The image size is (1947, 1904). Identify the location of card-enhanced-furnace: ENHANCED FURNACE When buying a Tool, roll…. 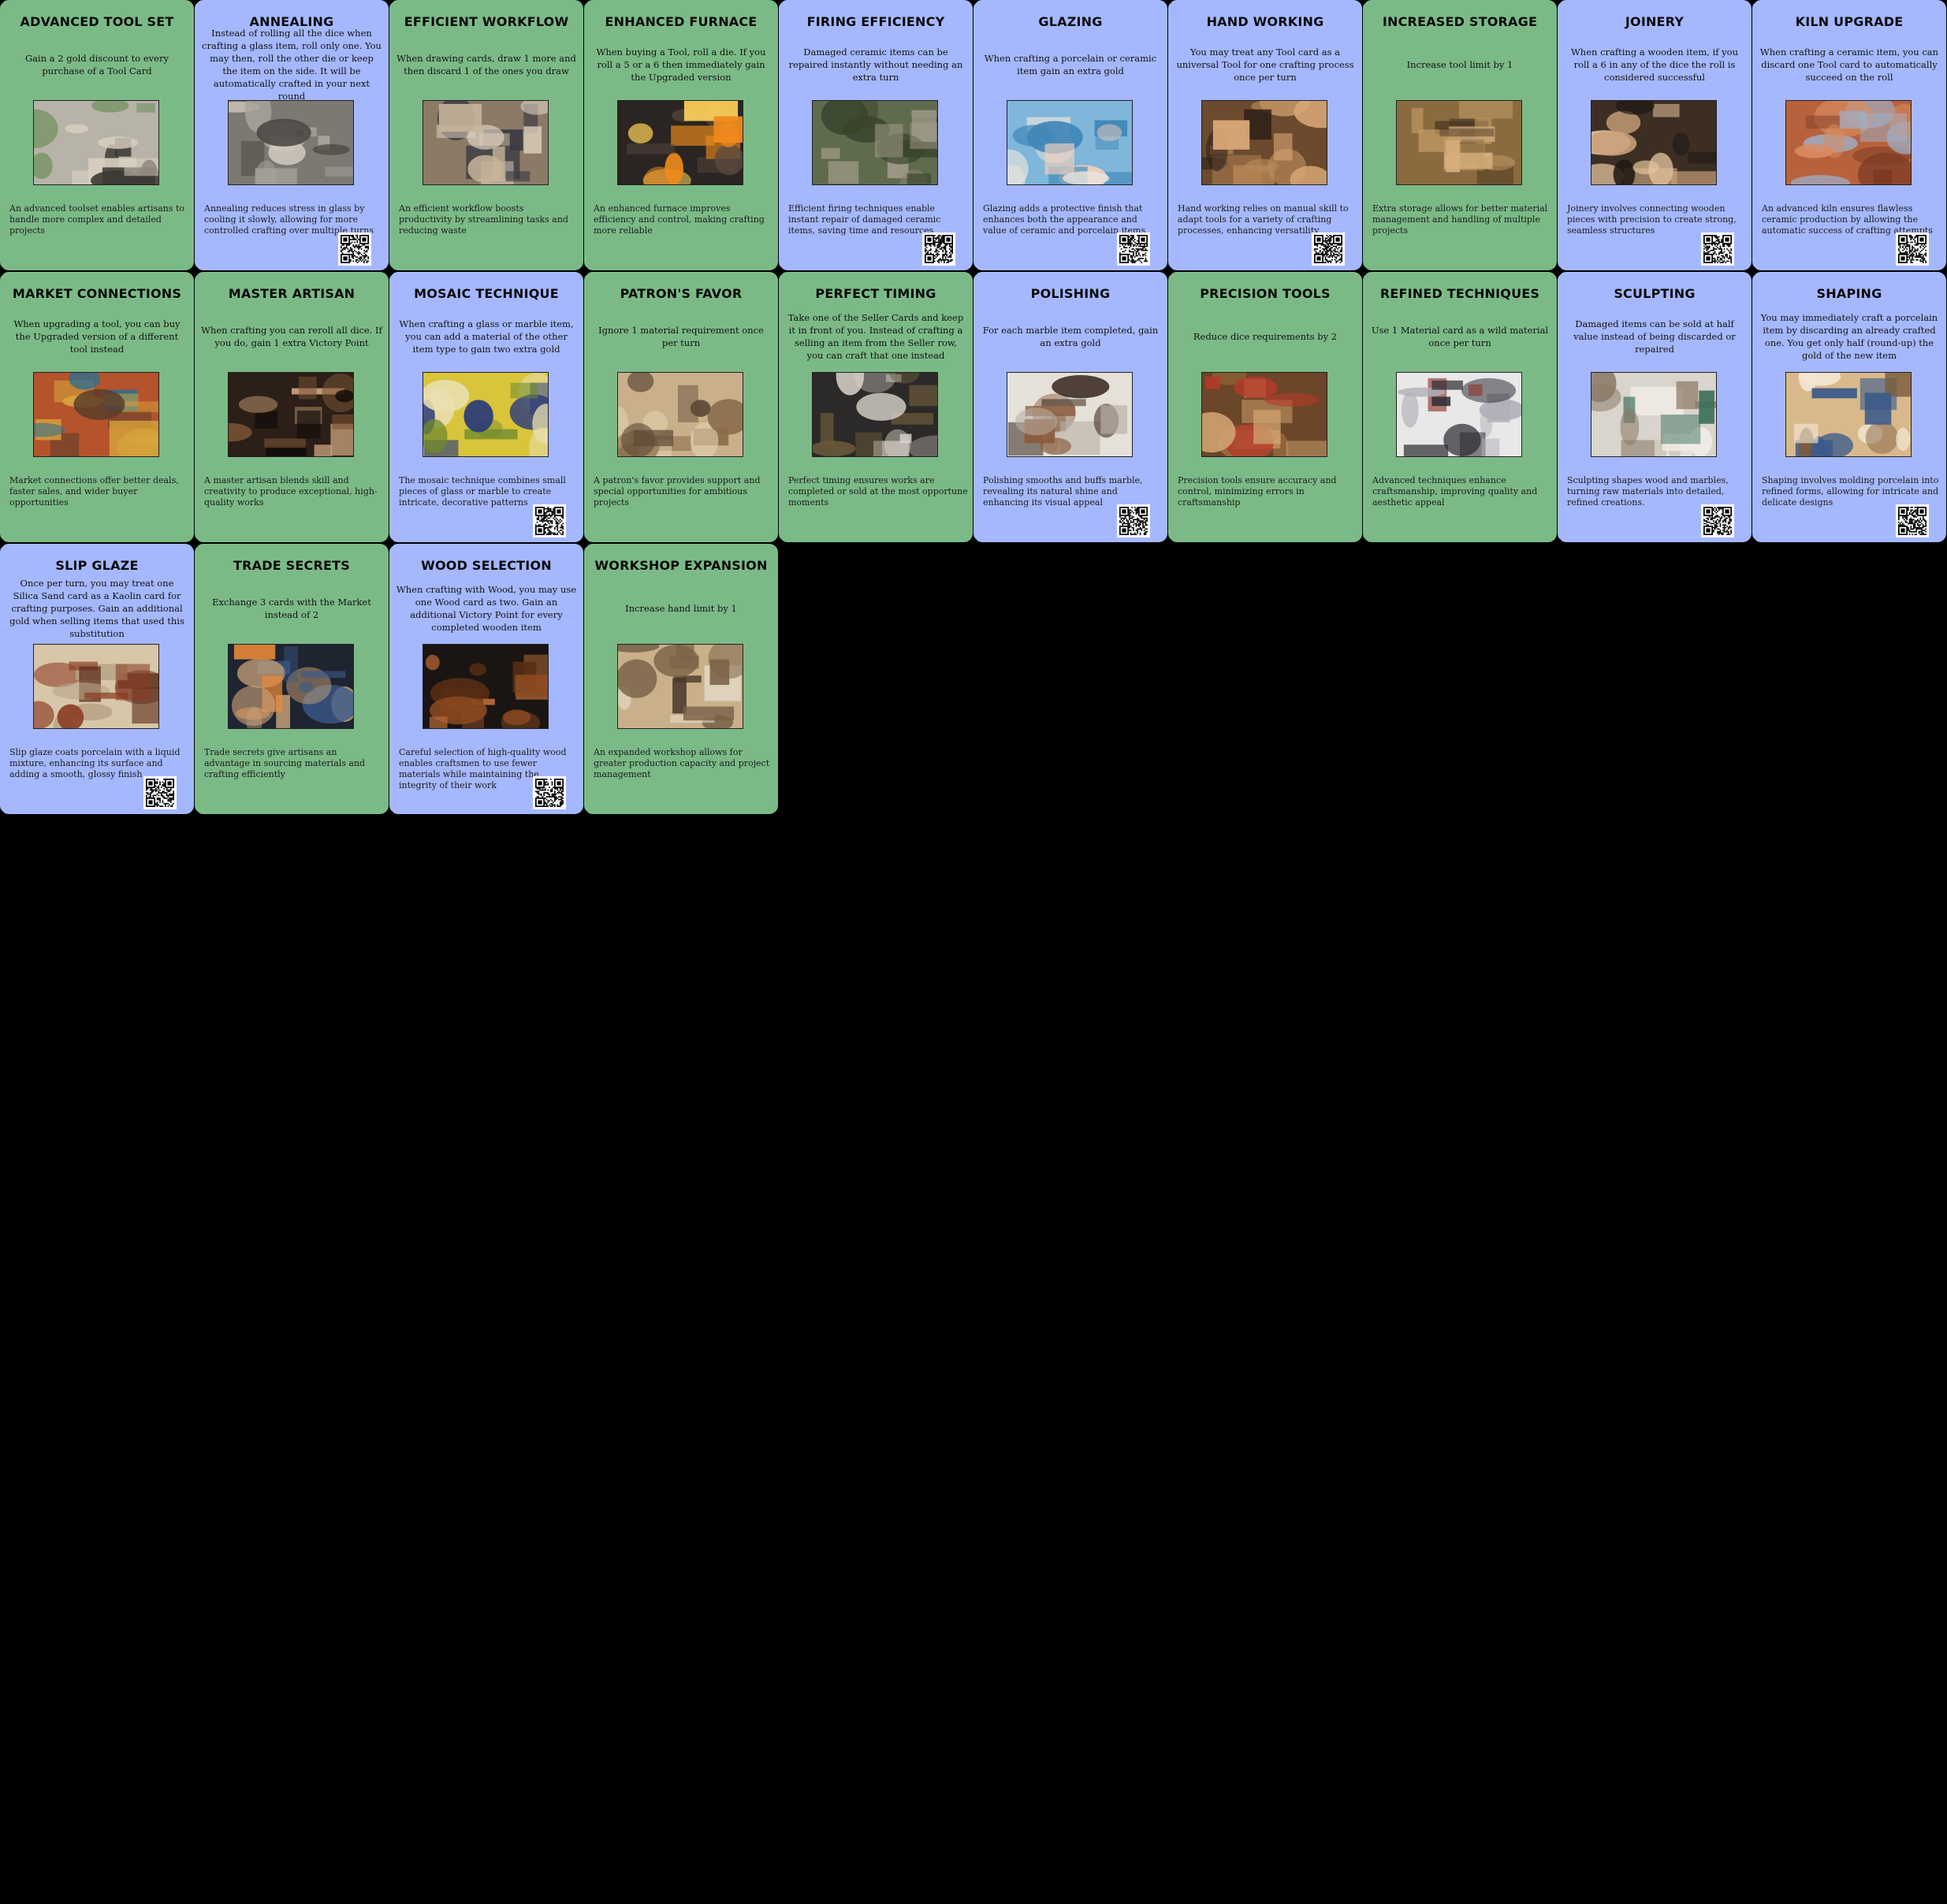
(681, 135).